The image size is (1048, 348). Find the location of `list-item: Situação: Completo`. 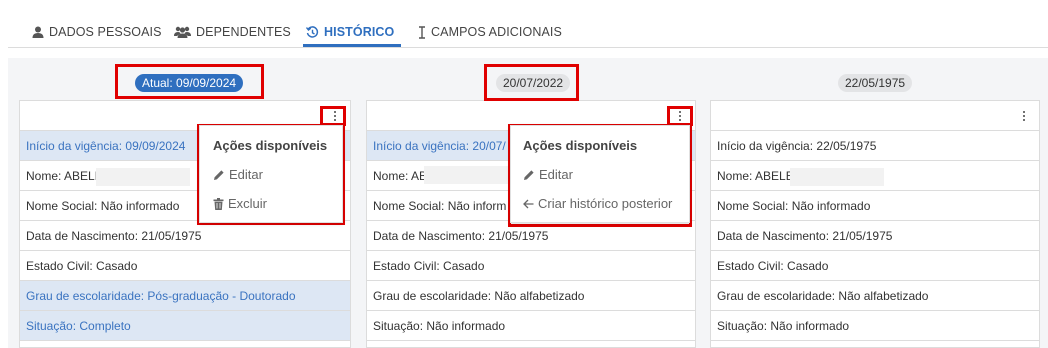

list-item: Situação: Completo is located at coordinates (185, 326).